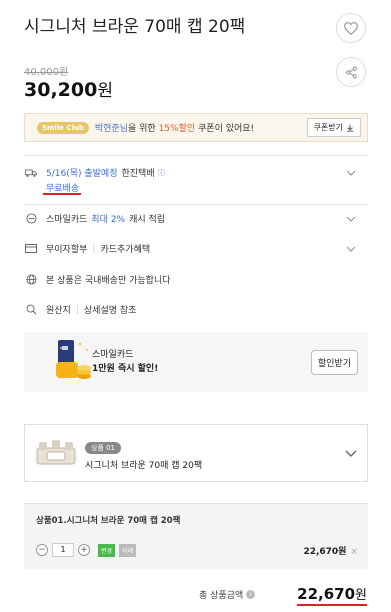 Image resolution: width=391 pixels, height=612 pixels. What do you see at coordinates (31, 173) in the screenshot?
I see `truck-icon` at bounding box center [31, 173].